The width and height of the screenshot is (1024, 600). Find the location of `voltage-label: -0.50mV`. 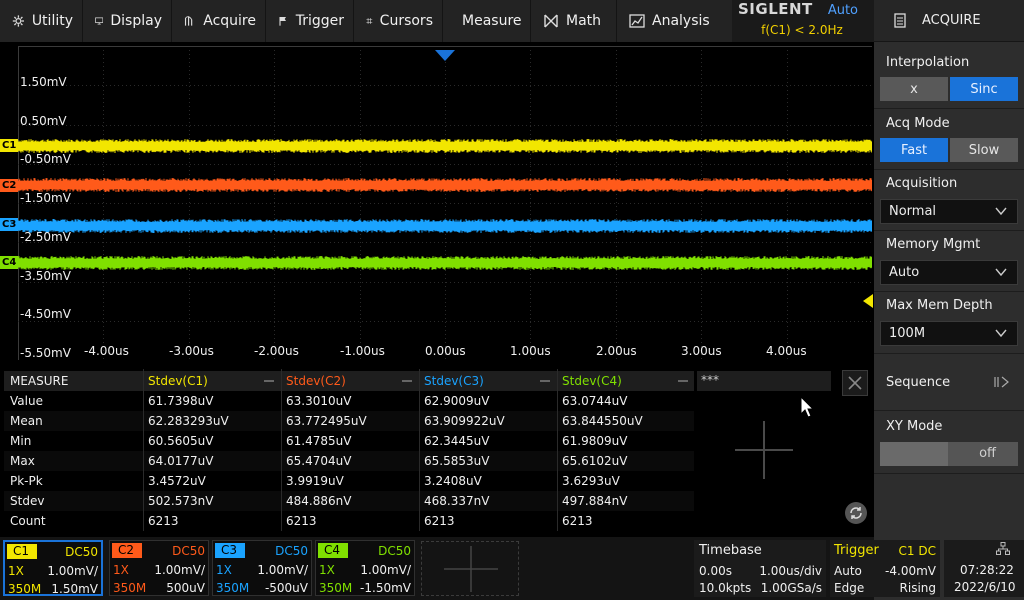

voltage-label: -0.50mV is located at coordinates (45, 159).